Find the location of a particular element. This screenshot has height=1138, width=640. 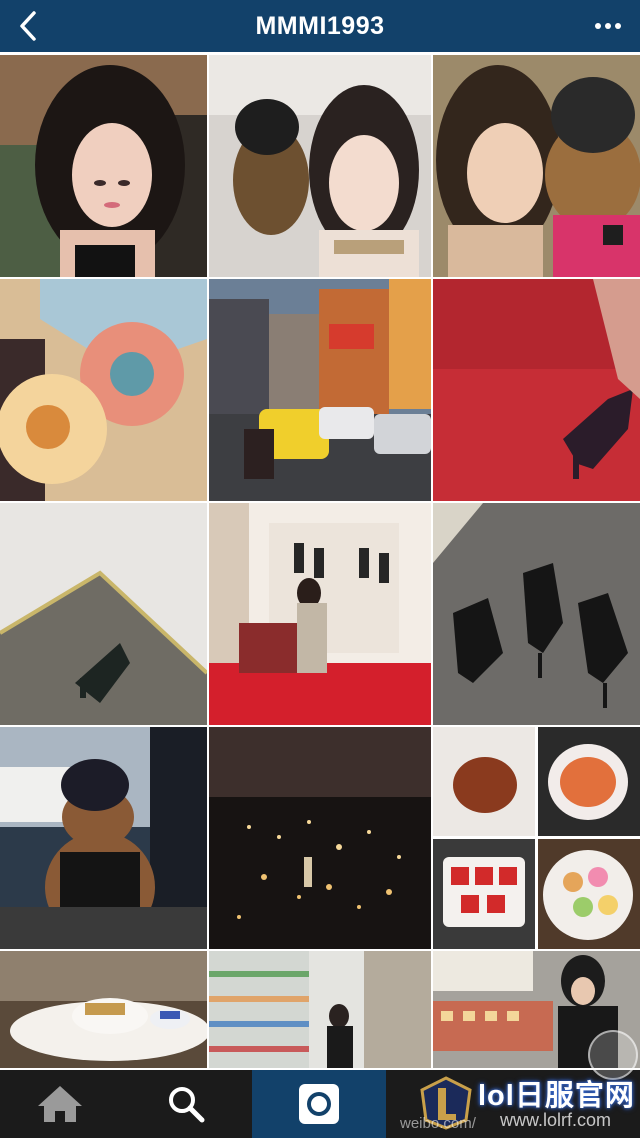

photo-pharmacy-shelves is located at coordinates (320, 1009).